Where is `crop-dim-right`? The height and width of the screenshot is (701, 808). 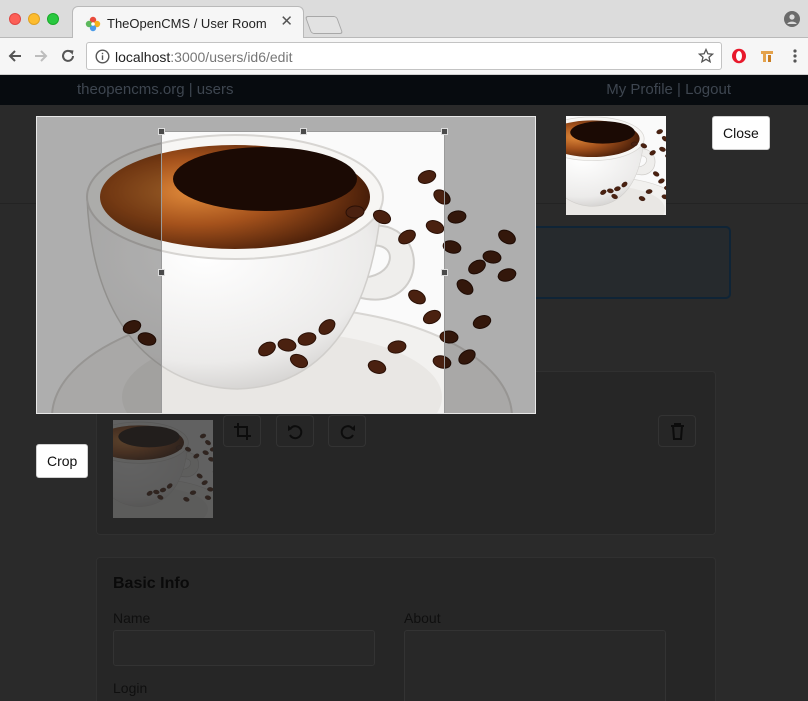 crop-dim-right is located at coordinates (490, 265).